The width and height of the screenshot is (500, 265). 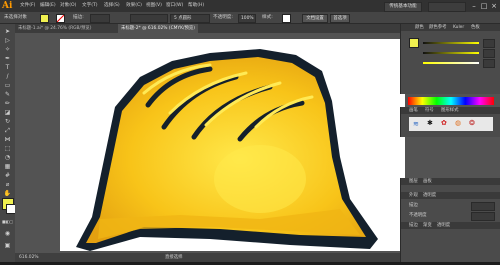 What do you see at coordinates (55, 28) in the screenshot?
I see `tab-document-1: 未标题-1.ai* @ 24.76% (RGB/预览)` at bounding box center [55, 28].